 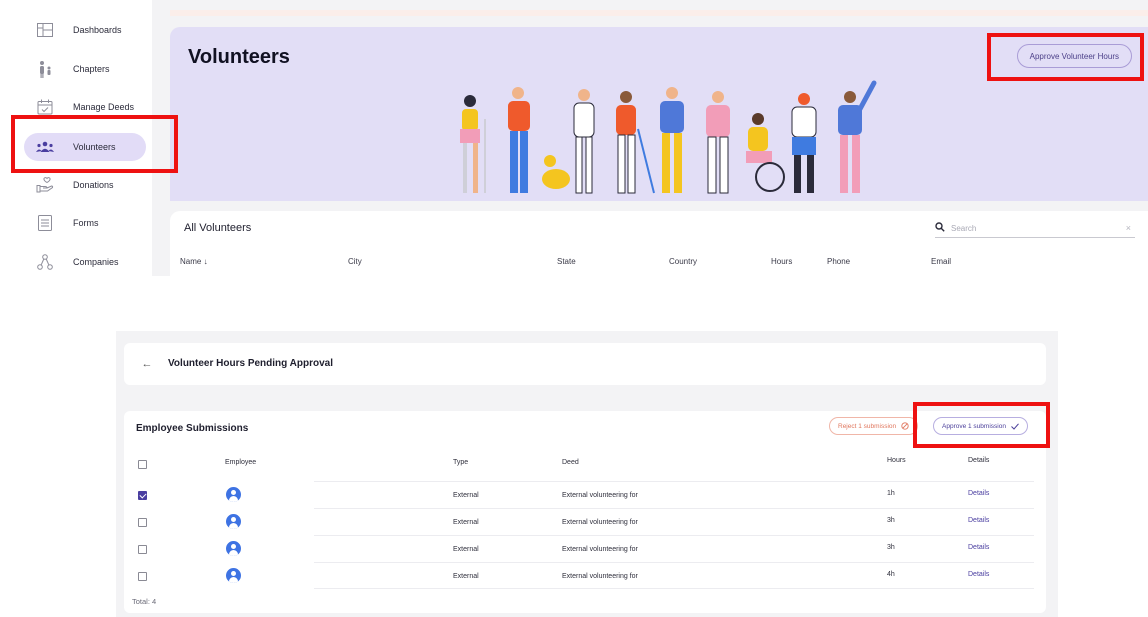 I want to click on reject-submission-button: Reject 1 submission, so click(x=874, y=426).